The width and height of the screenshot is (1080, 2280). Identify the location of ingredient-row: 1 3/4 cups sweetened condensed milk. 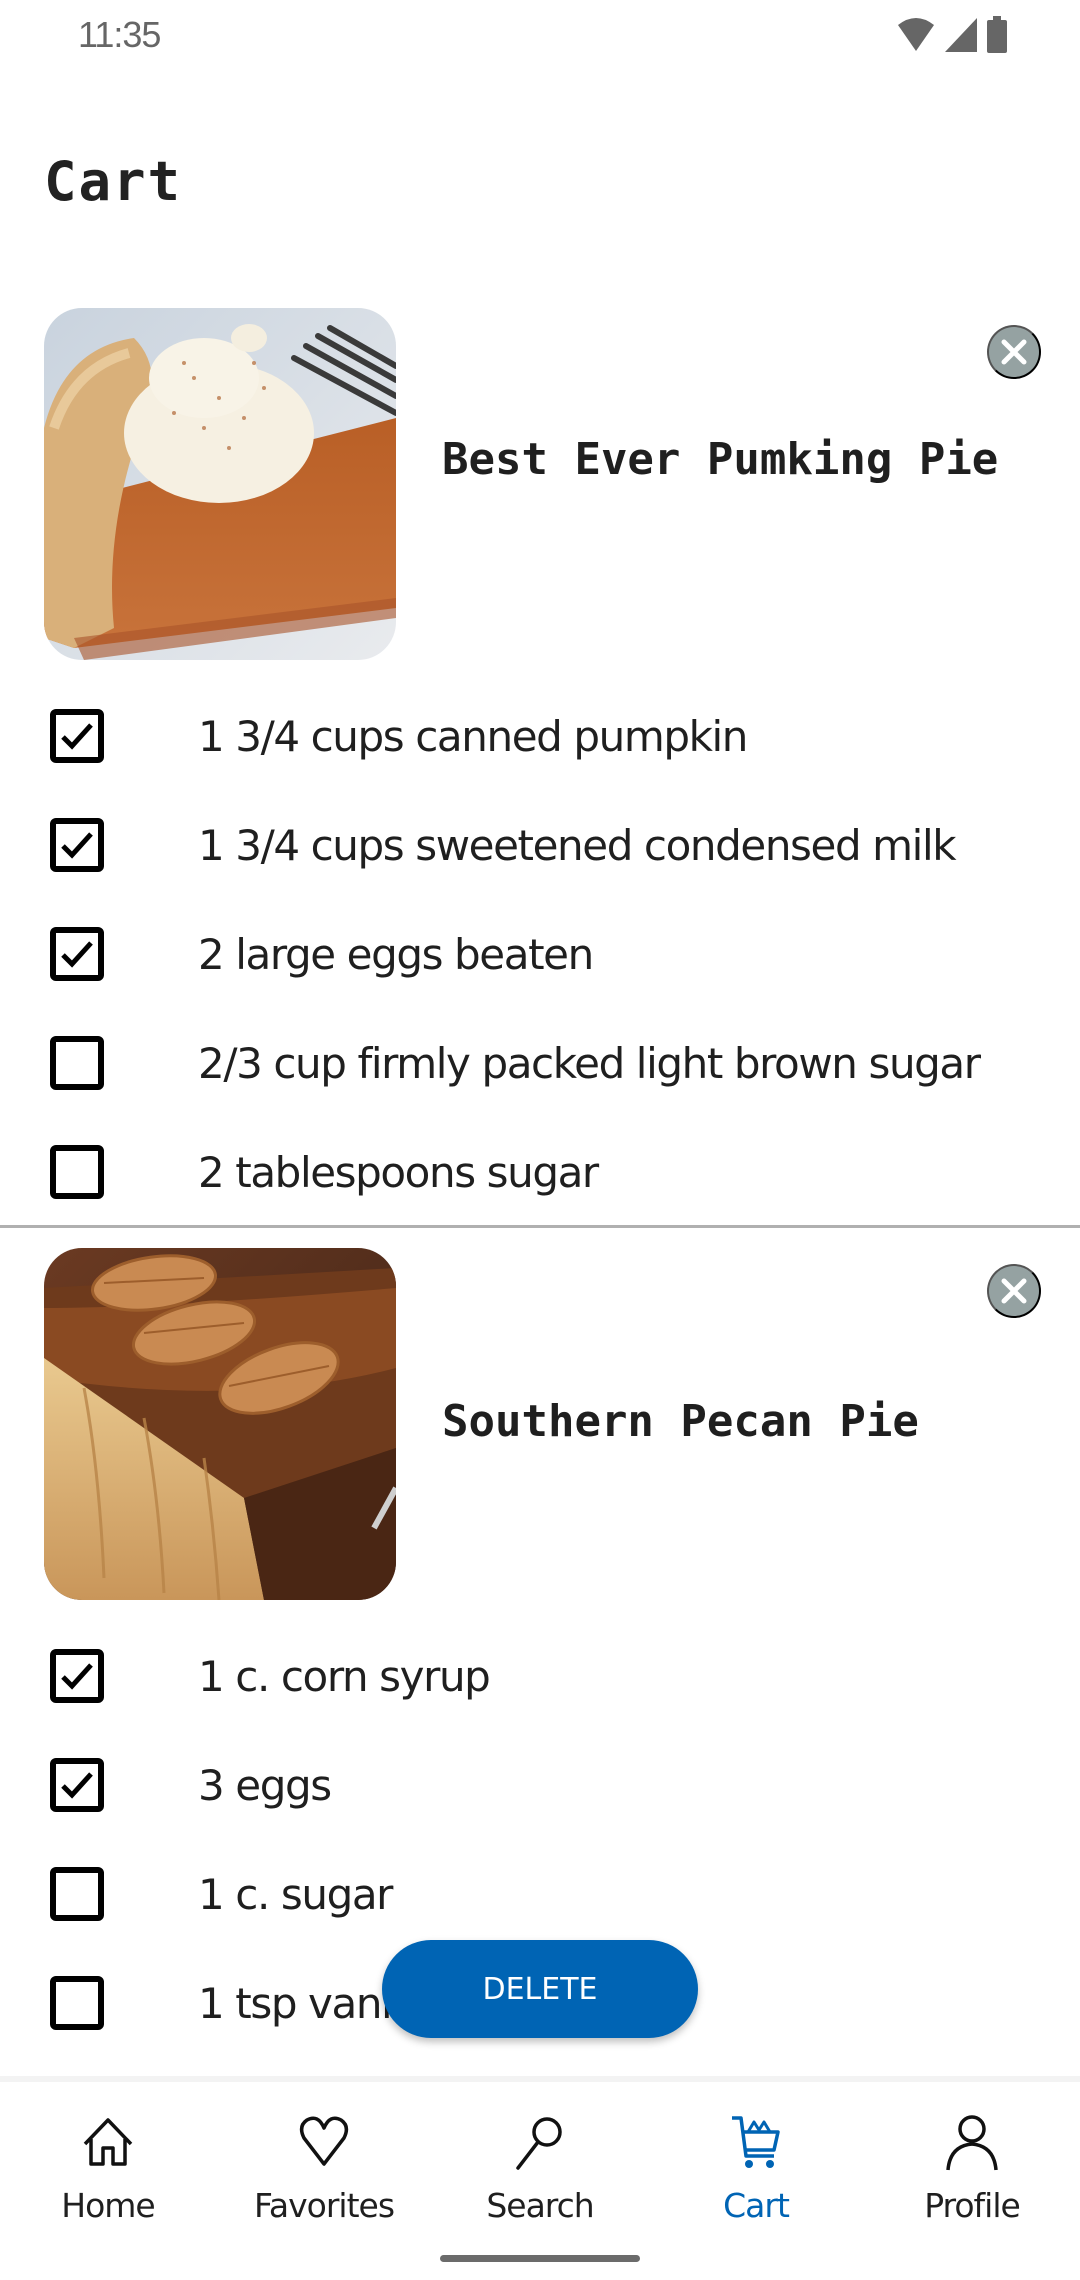
(540, 845).